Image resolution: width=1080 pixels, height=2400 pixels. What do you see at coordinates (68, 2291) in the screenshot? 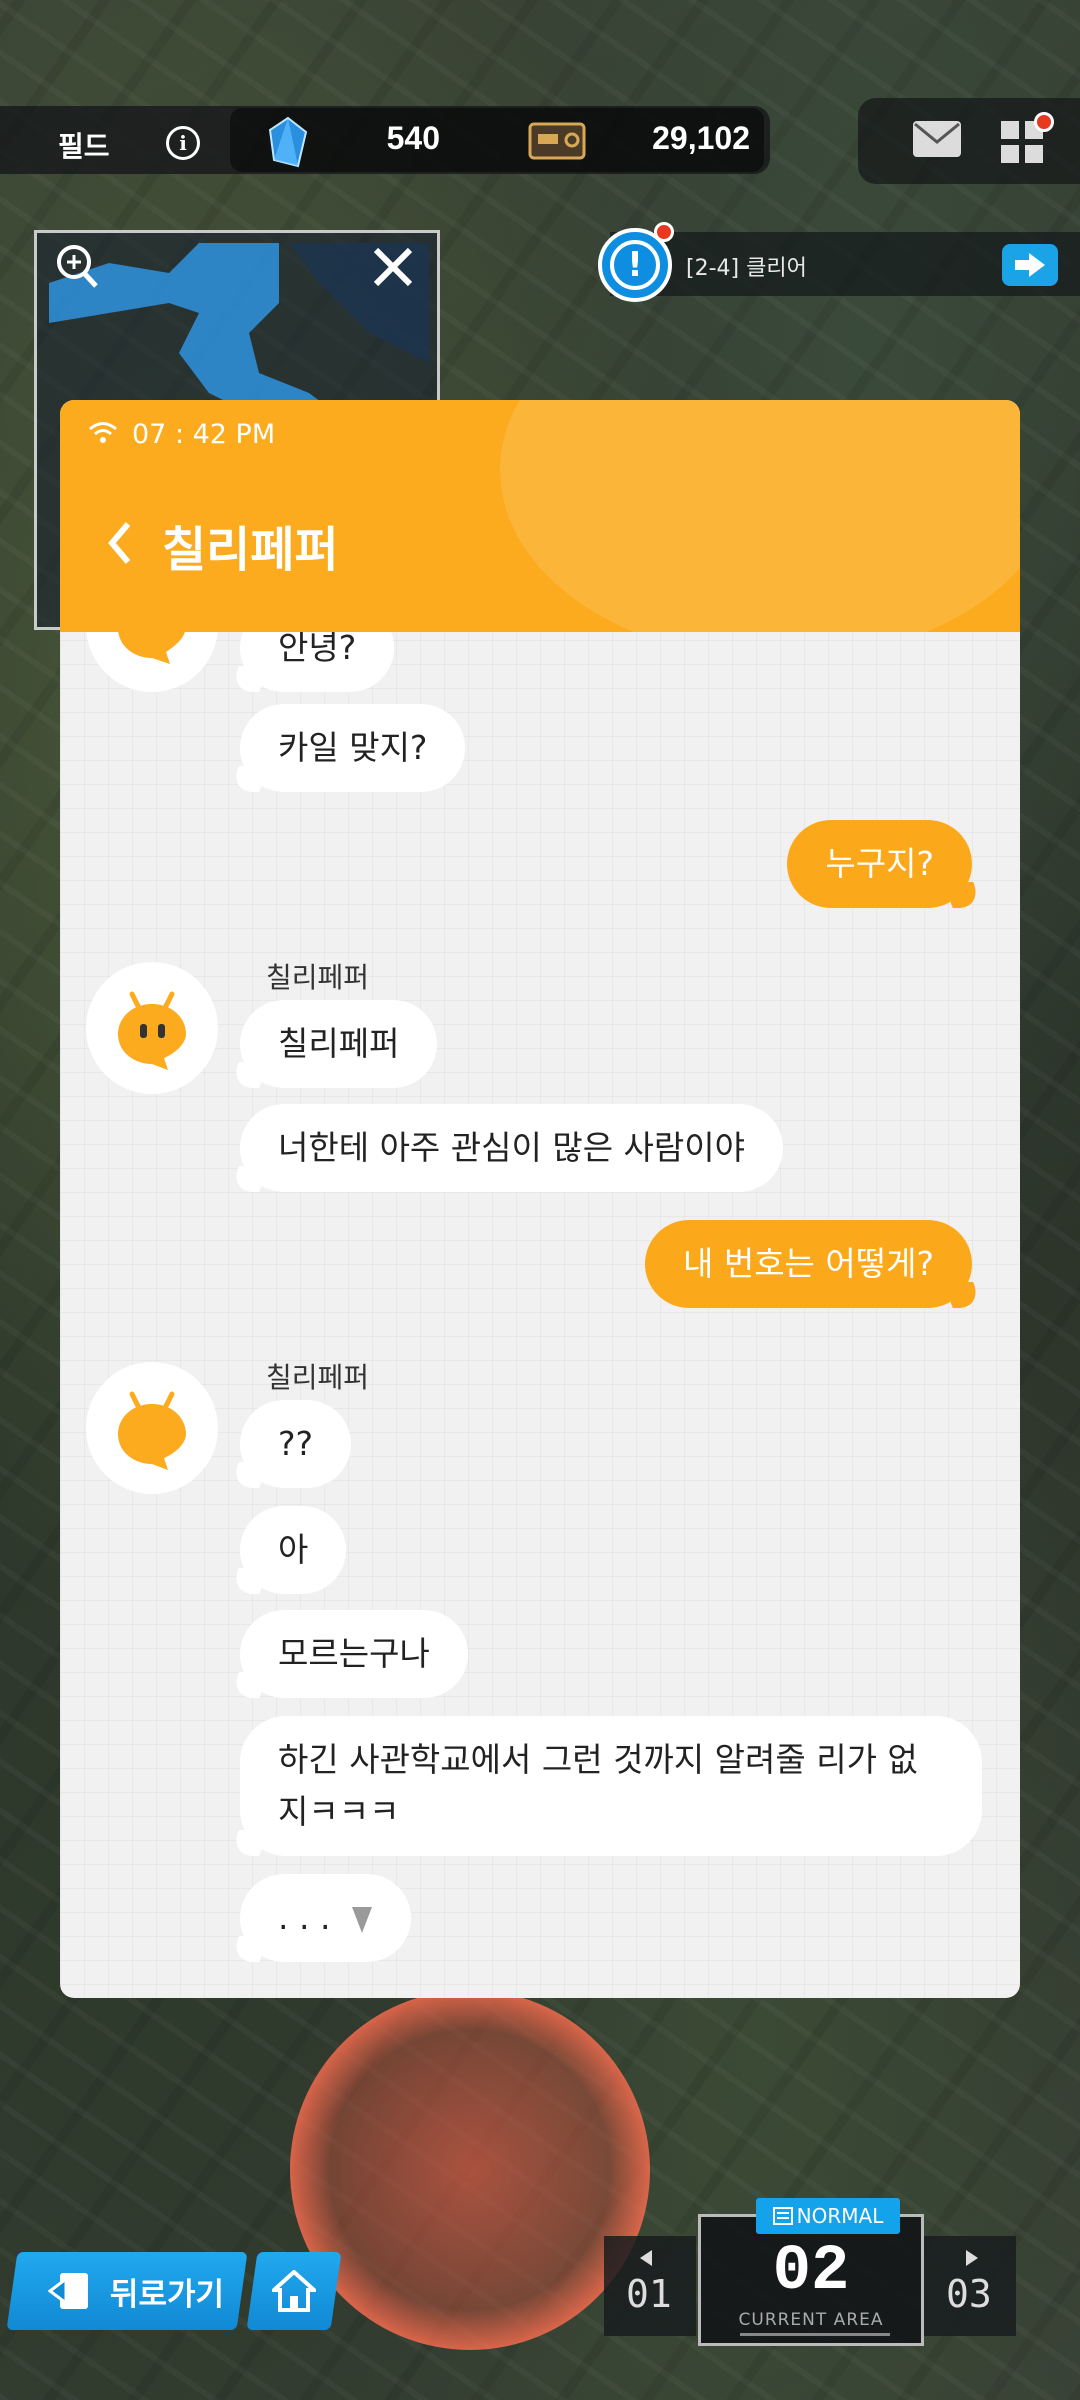
I see `exit-icon` at bounding box center [68, 2291].